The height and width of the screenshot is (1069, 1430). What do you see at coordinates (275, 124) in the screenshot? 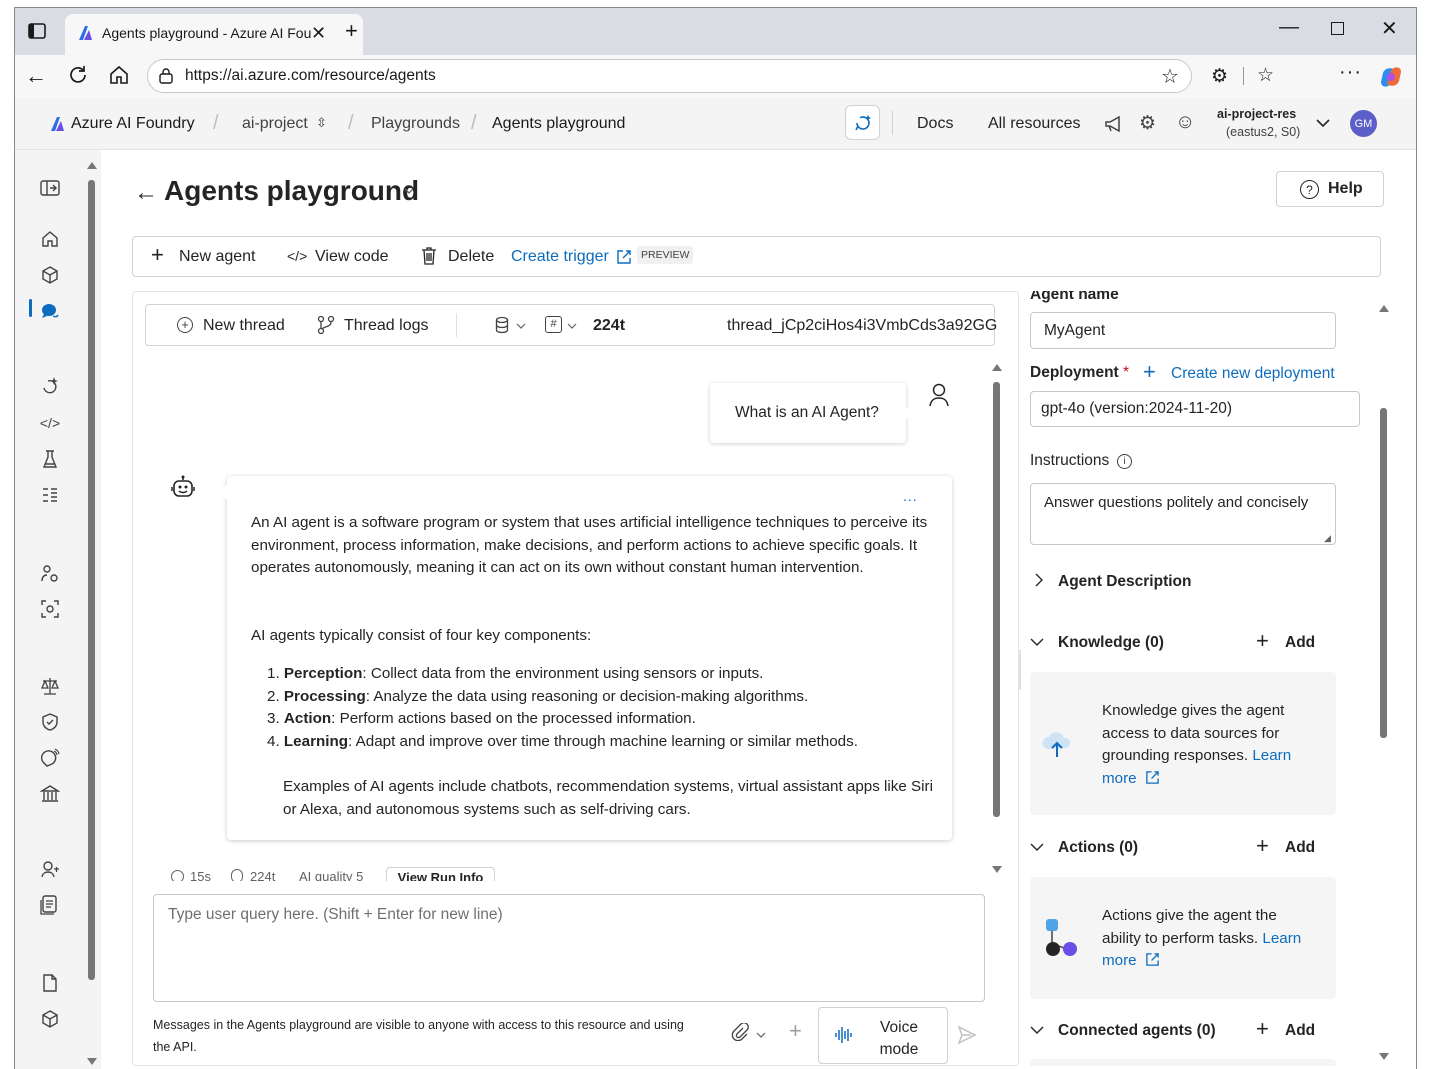
I see `breadcrumb-project: ai-project` at bounding box center [275, 124].